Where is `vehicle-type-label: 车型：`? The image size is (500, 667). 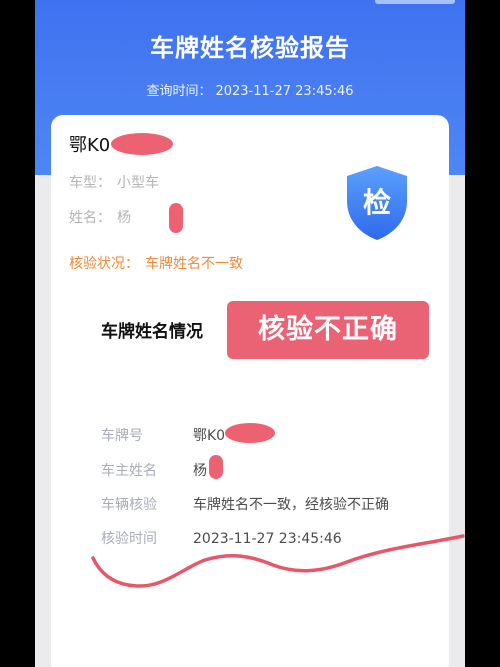 vehicle-type-label: 车型： is located at coordinates (90, 183).